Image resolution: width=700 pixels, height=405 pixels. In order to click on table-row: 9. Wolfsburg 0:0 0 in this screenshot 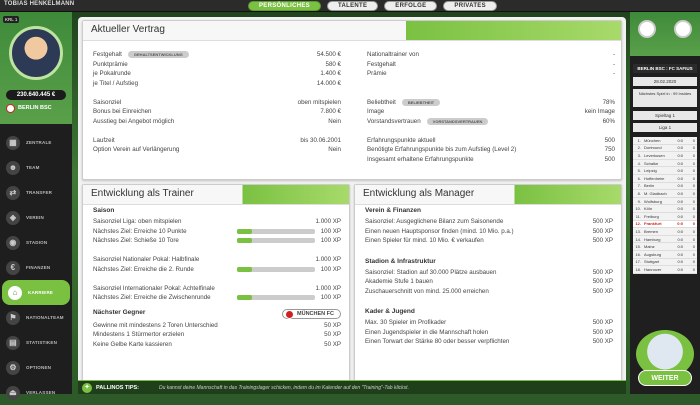, I will do `click(665, 201)`.